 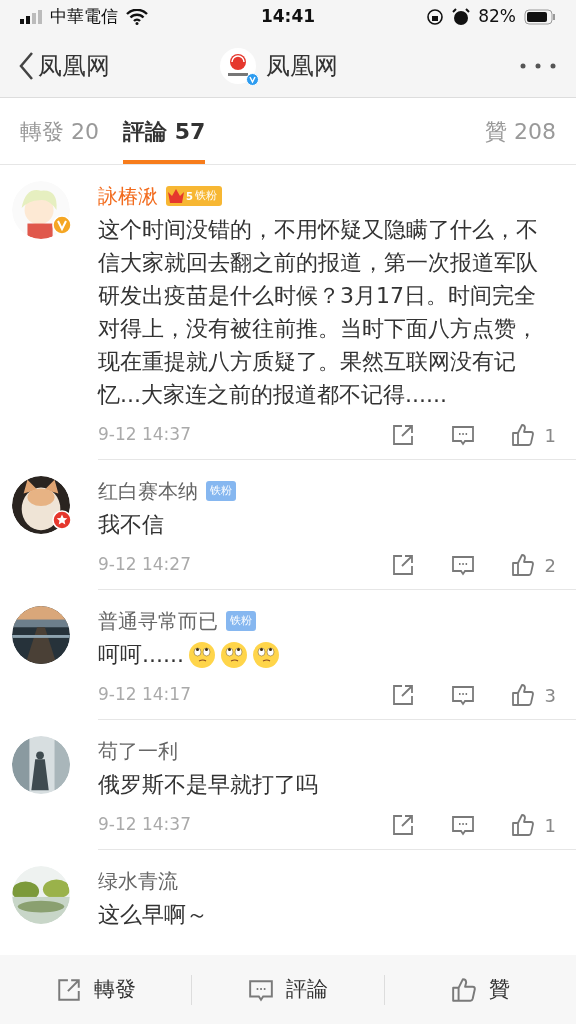 I want to click on tab: 評論 57, so click(x=164, y=131).